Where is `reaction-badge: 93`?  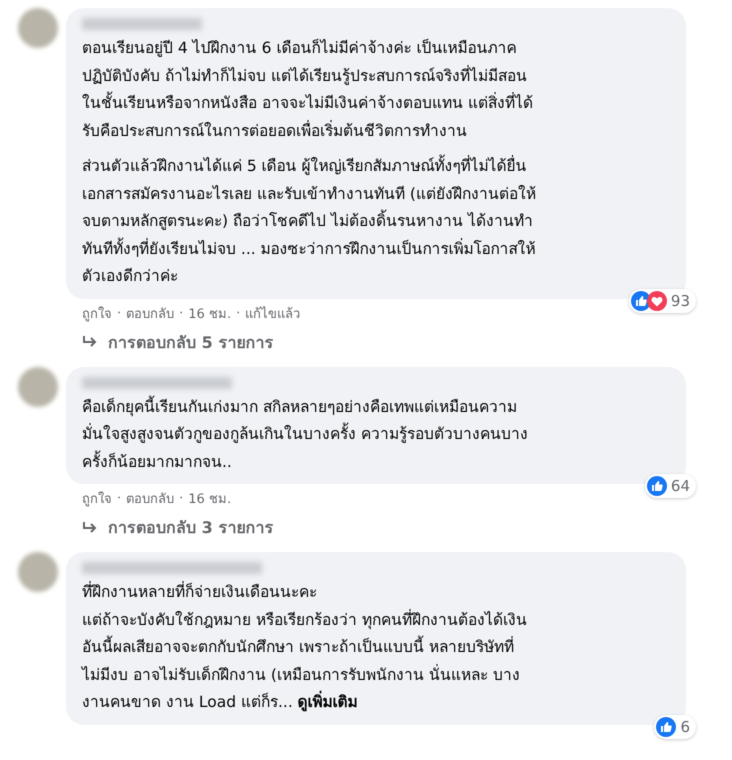
reaction-badge: 93 is located at coordinates (662, 300).